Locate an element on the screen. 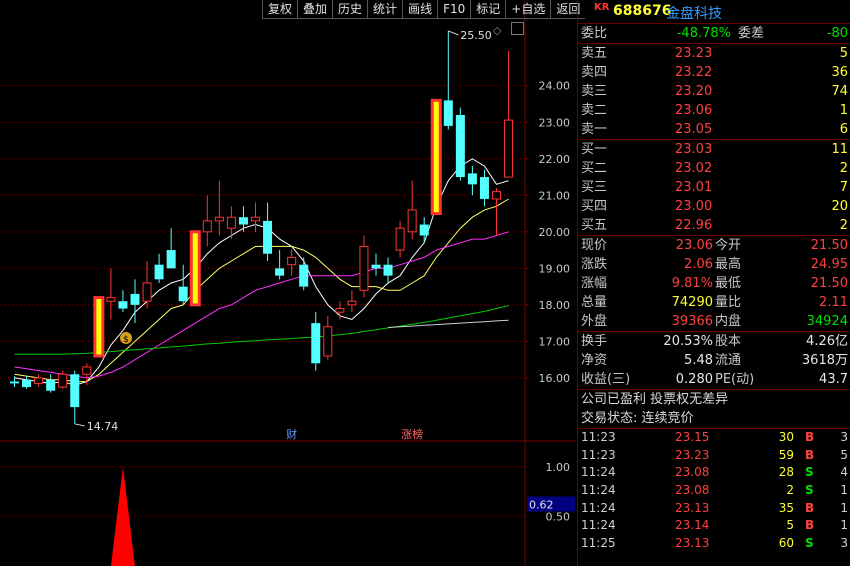 The height and width of the screenshot is (566, 850). stat-value: 4.26亿 is located at coordinates (827, 341).